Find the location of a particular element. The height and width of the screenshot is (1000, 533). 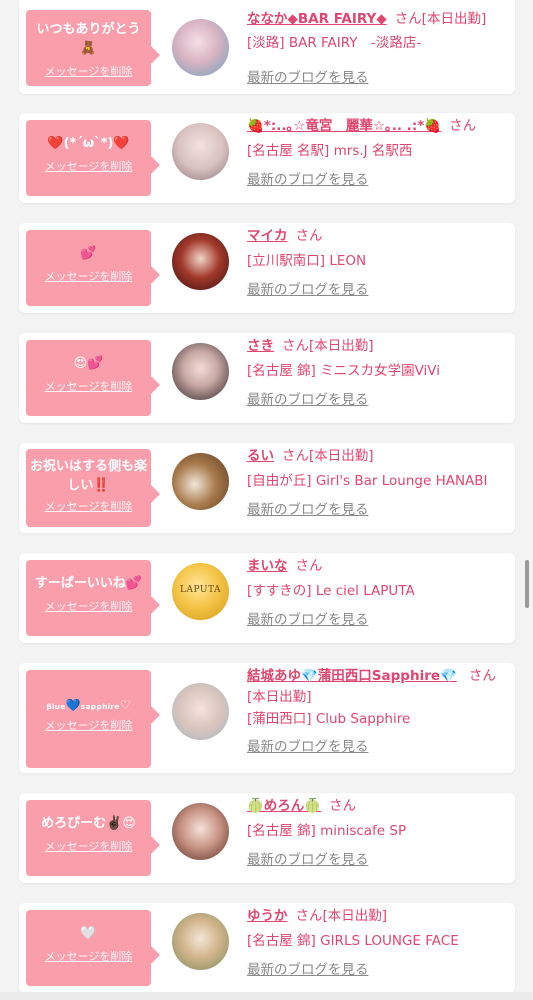

message-bubble: すーぱーいいね💕 メッセージを削除 is located at coordinates (93, 598).